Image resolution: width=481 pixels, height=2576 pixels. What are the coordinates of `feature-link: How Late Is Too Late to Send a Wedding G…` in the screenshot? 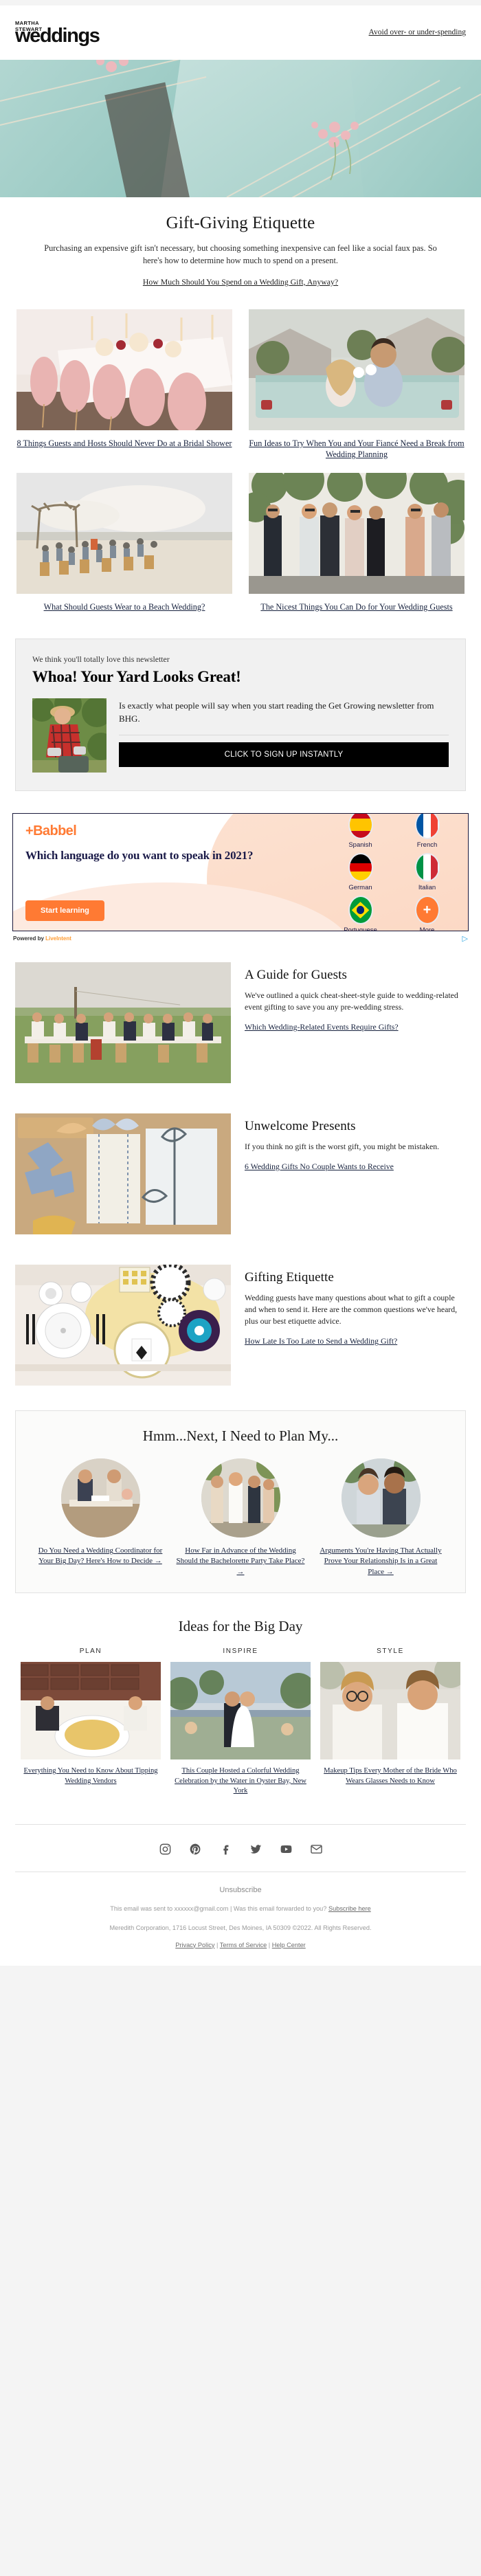 It's located at (321, 1341).